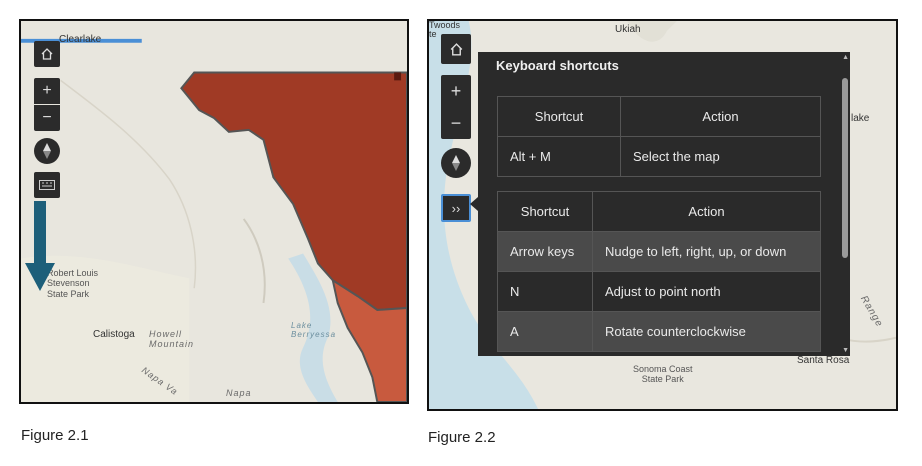 The height and width of the screenshot is (466, 922). Describe the element at coordinates (462, 437) in the screenshot. I see `figure-2-2-caption: Figure 2.2` at that location.